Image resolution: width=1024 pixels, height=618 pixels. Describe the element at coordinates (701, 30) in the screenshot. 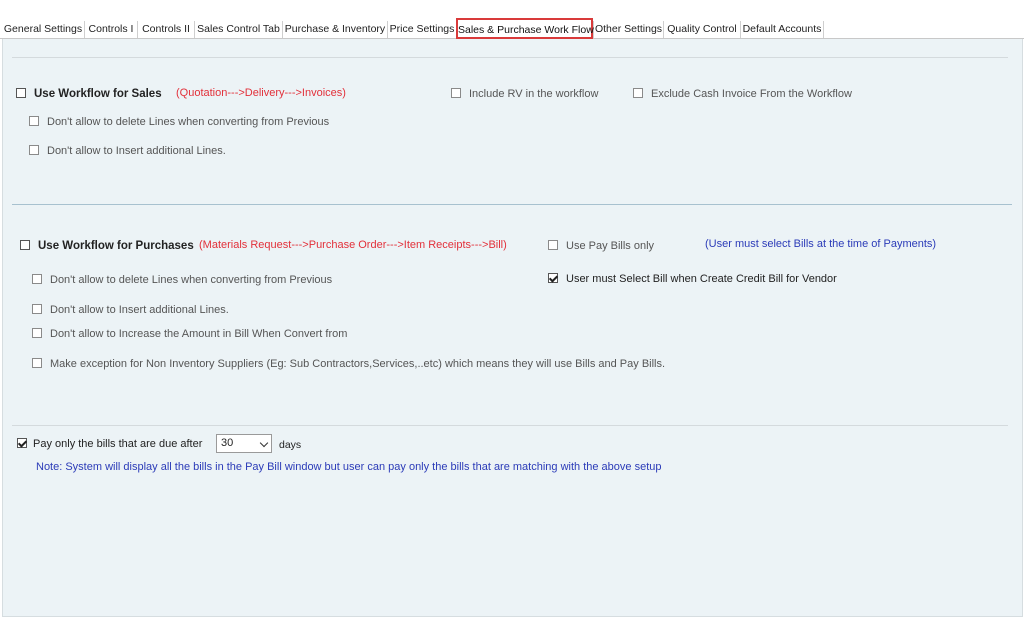

I see `tab-quality-control: Quality Control` at that location.